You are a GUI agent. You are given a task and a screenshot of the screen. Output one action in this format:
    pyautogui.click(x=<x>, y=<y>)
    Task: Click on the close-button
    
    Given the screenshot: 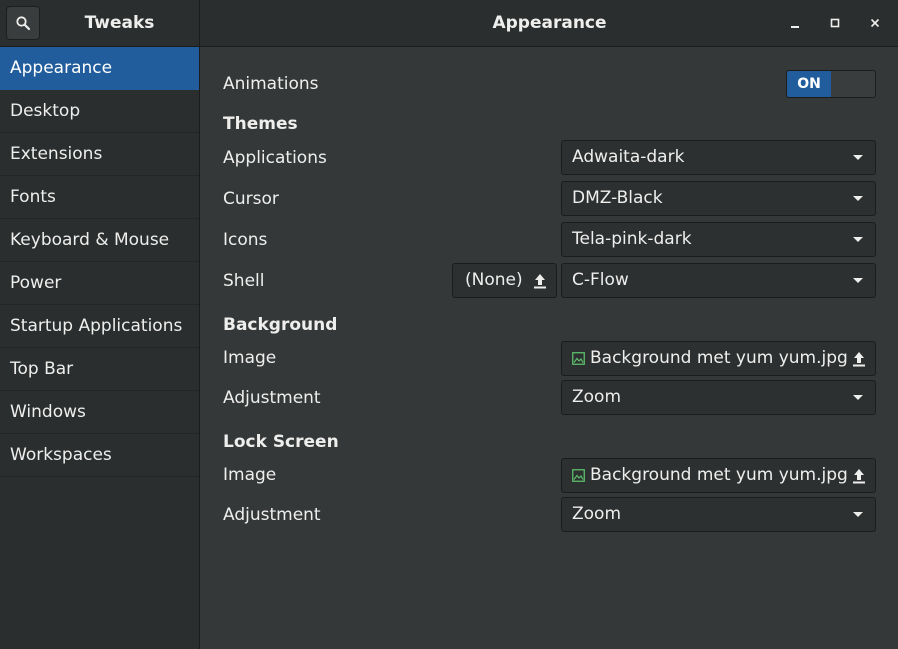 What is the action you would take?
    pyautogui.click(x=875, y=23)
    